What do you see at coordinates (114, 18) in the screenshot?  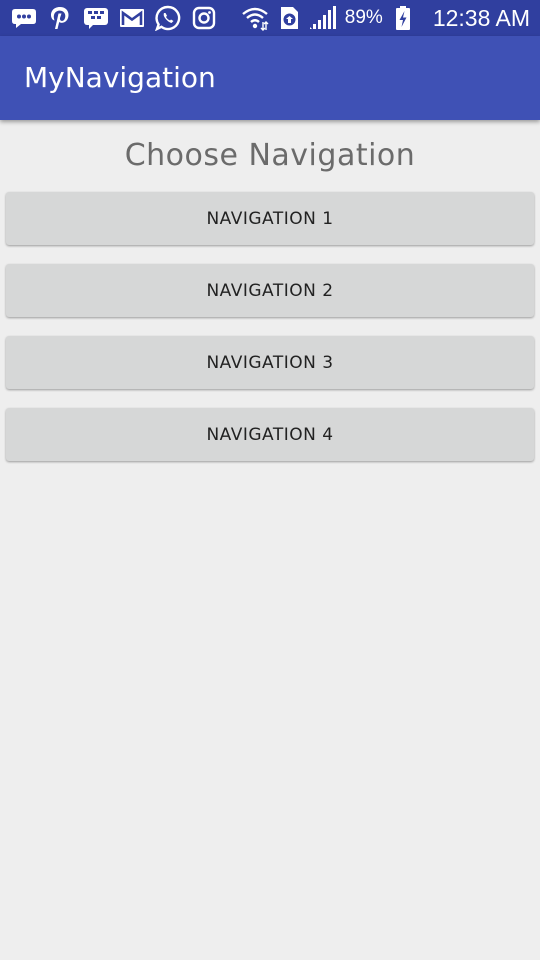 I see `notification-icons` at bounding box center [114, 18].